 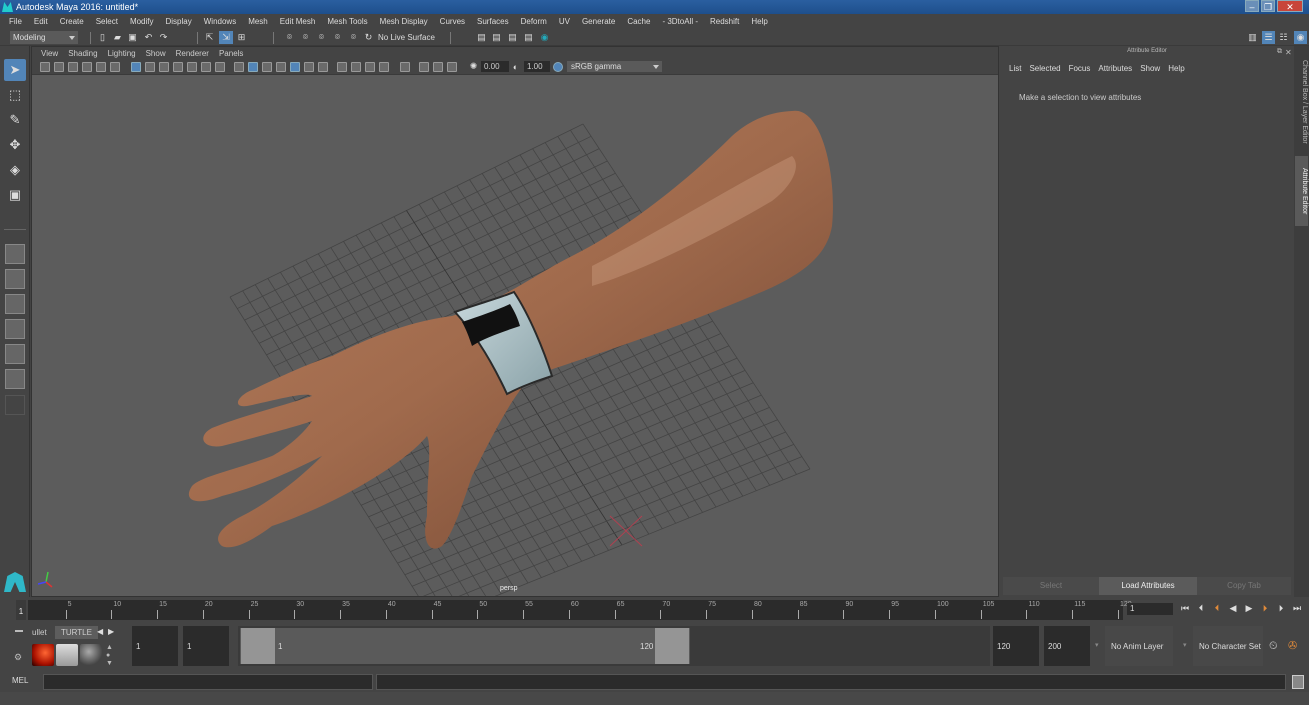 What do you see at coordinates (150, 67) in the screenshot?
I see `film-gate-icon` at bounding box center [150, 67].